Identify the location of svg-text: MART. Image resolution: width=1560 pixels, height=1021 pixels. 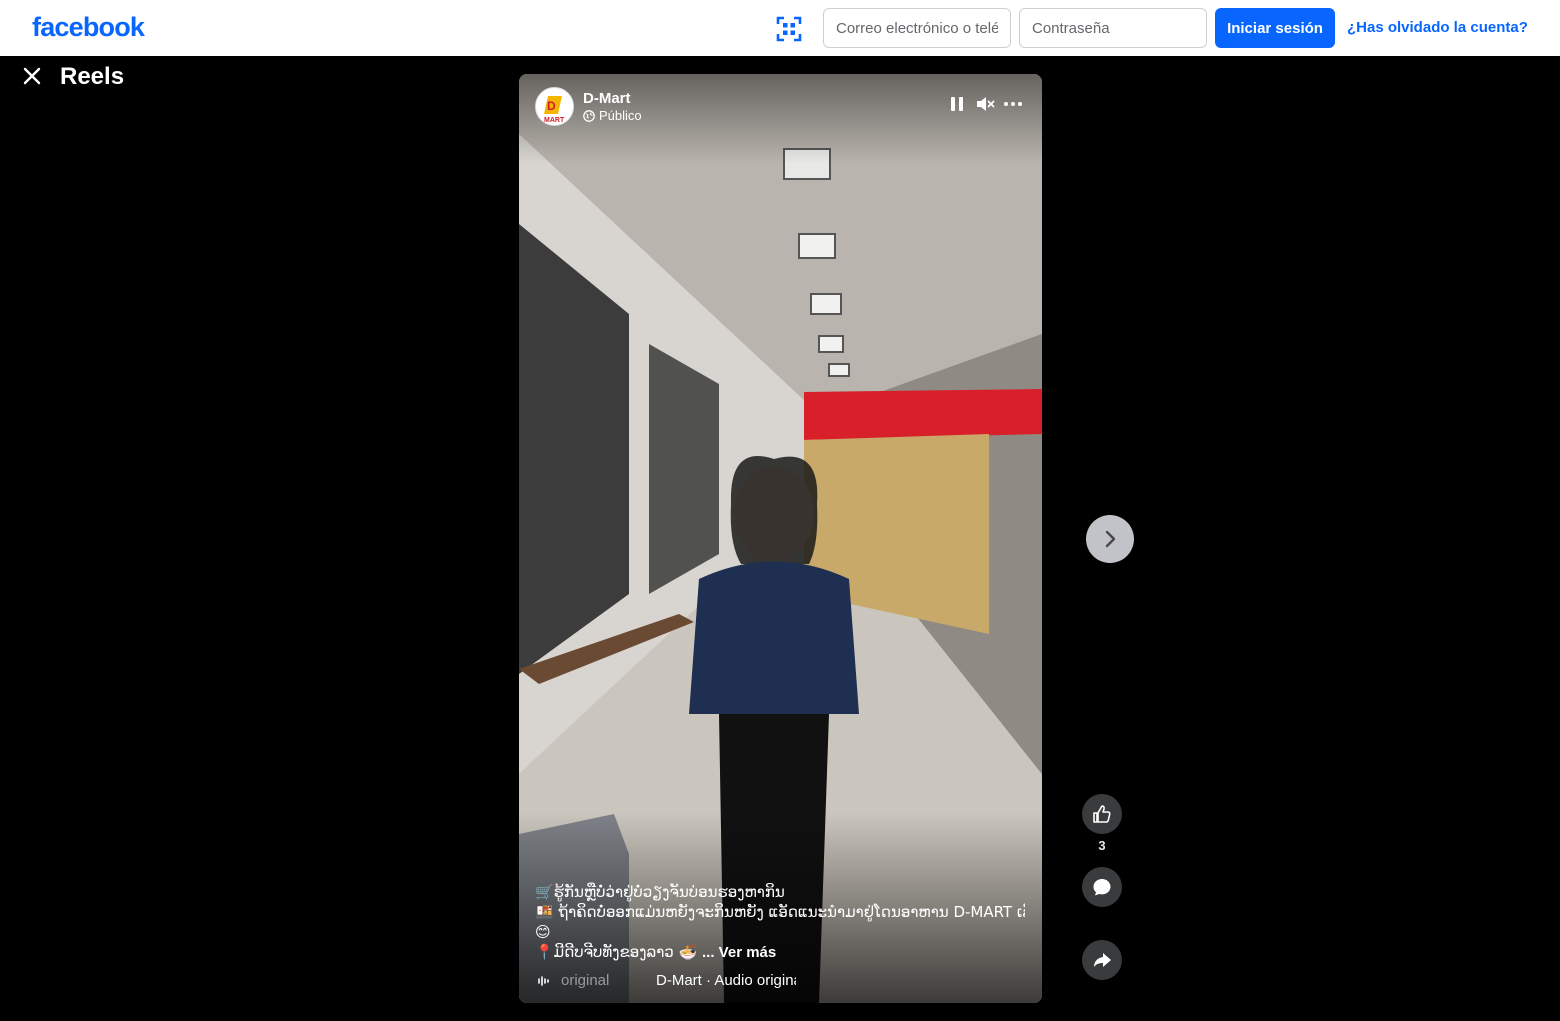
(554, 120).